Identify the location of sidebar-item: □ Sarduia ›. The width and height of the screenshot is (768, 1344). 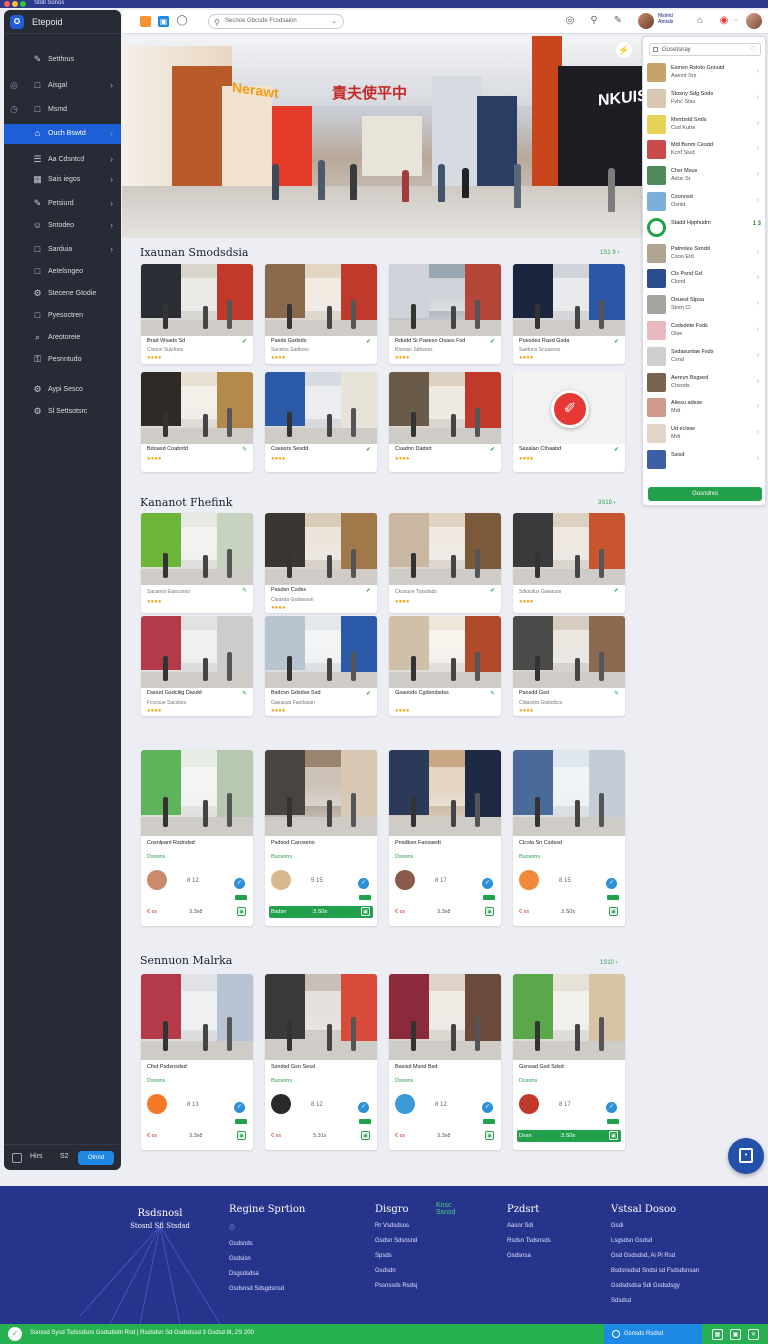
(62, 250).